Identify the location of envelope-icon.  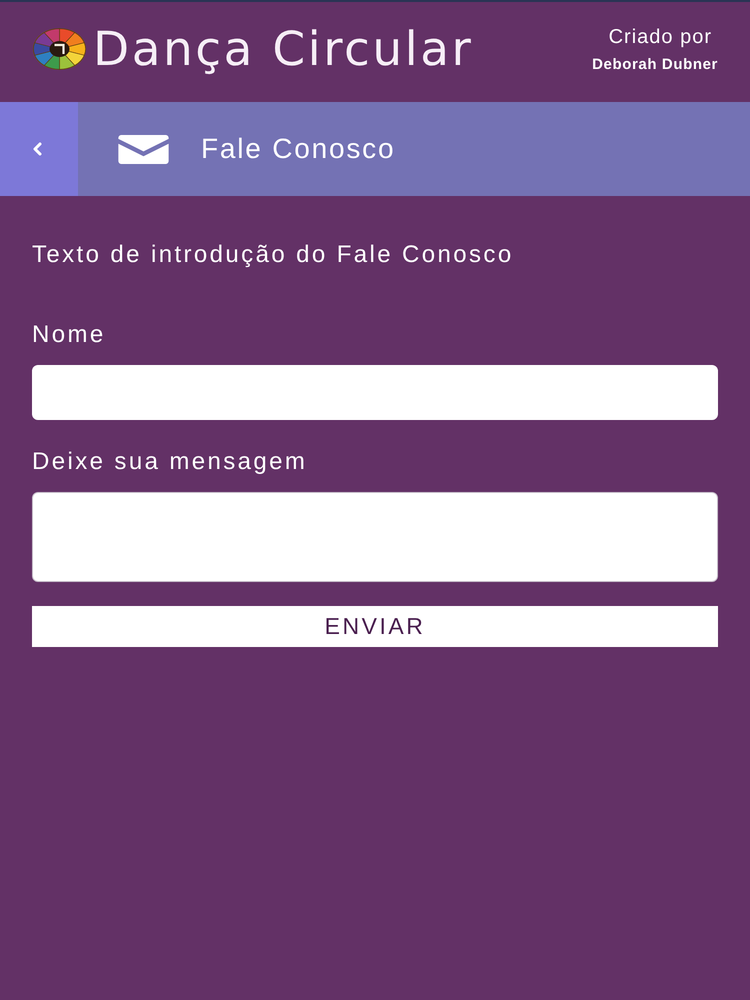
(143, 149).